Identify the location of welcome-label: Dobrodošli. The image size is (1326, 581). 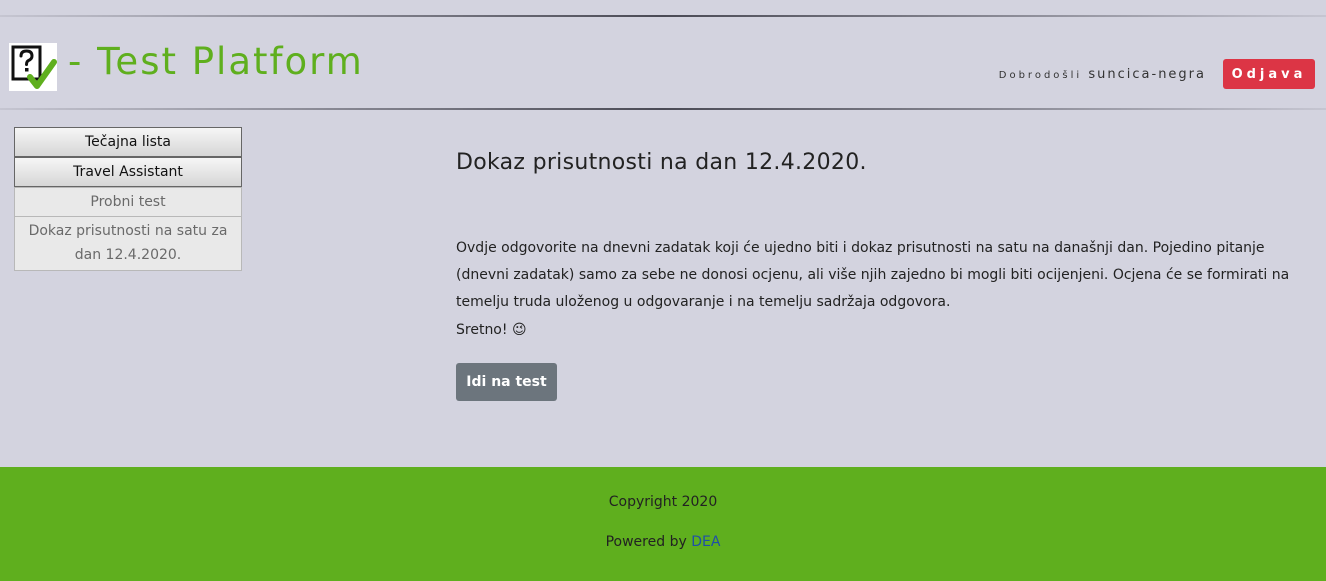
(1040, 75).